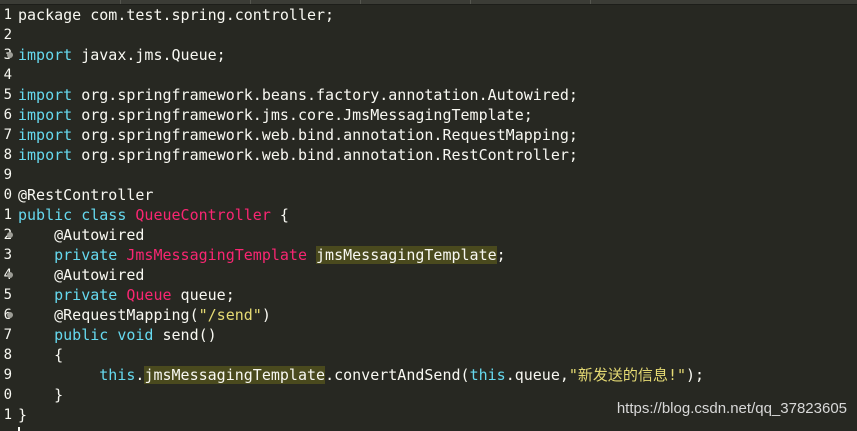  What do you see at coordinates (428, 35) in the screenshot?
I see `code-line: 2` at bounding box center [428, 35].